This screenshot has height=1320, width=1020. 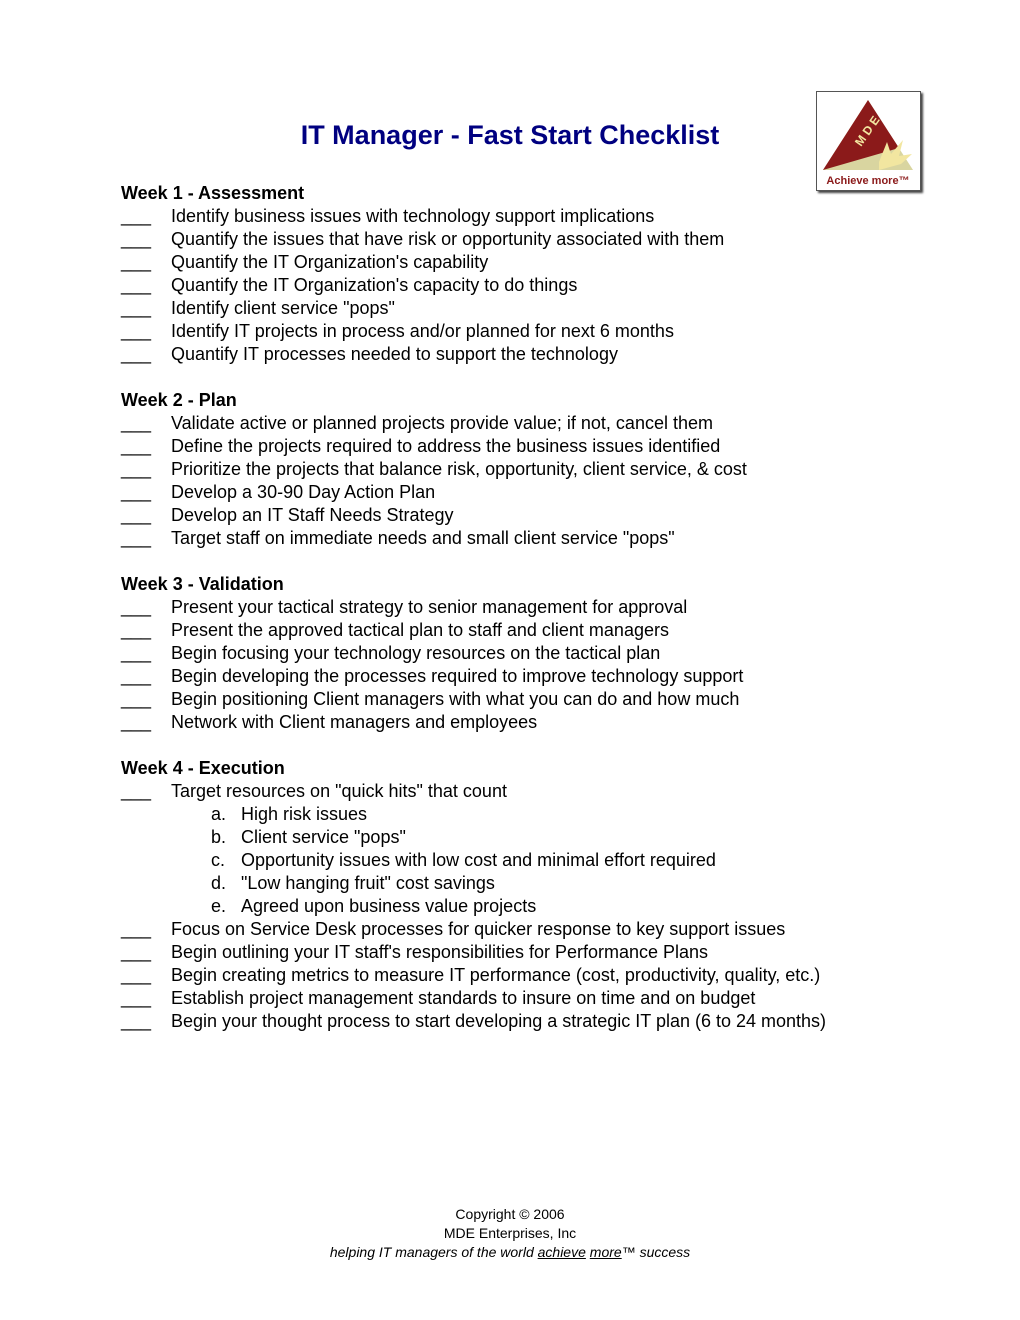 I want to click on copyright: Copyright © 2006, so click(x=510, y=1214).